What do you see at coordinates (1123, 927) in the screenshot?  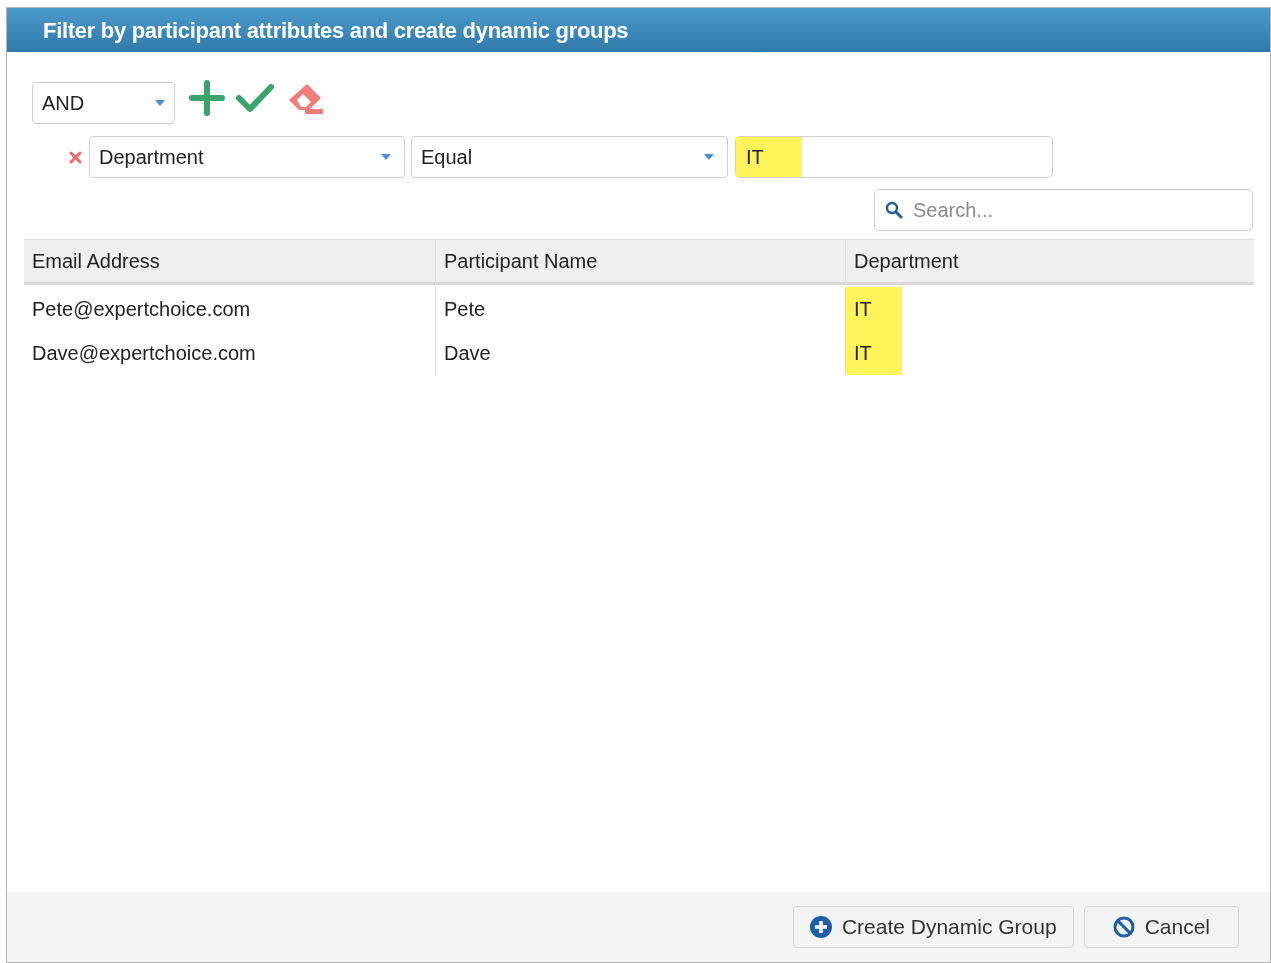 I see `cancel-icon` at bounding box center [1123, 927].